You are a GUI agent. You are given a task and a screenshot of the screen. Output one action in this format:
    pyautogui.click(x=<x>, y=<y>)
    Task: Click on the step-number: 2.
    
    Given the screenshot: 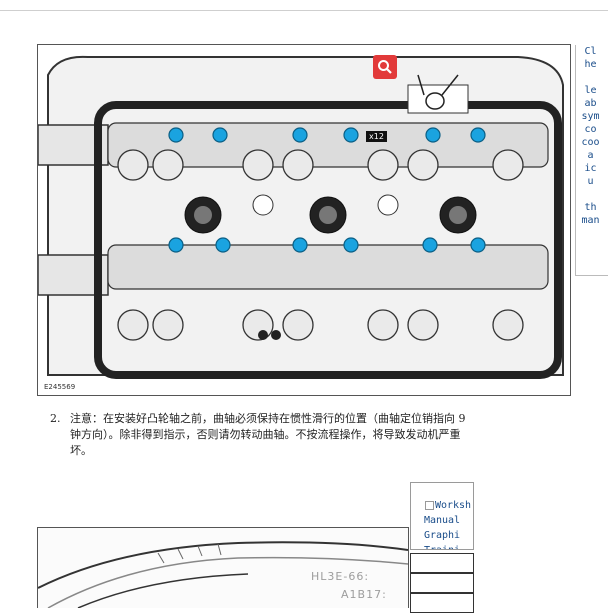 What is the action you would take?
    pyautogui.click(x=55, y=418)
    